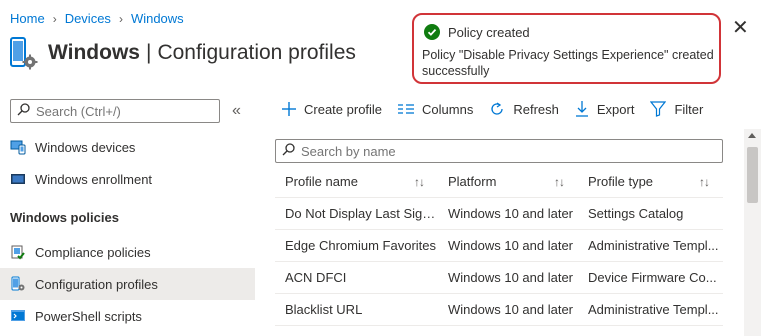 This screenshot has width=761, height=336. I want to click on column-header-platform: Platform ↑↓, so click(508, 181).